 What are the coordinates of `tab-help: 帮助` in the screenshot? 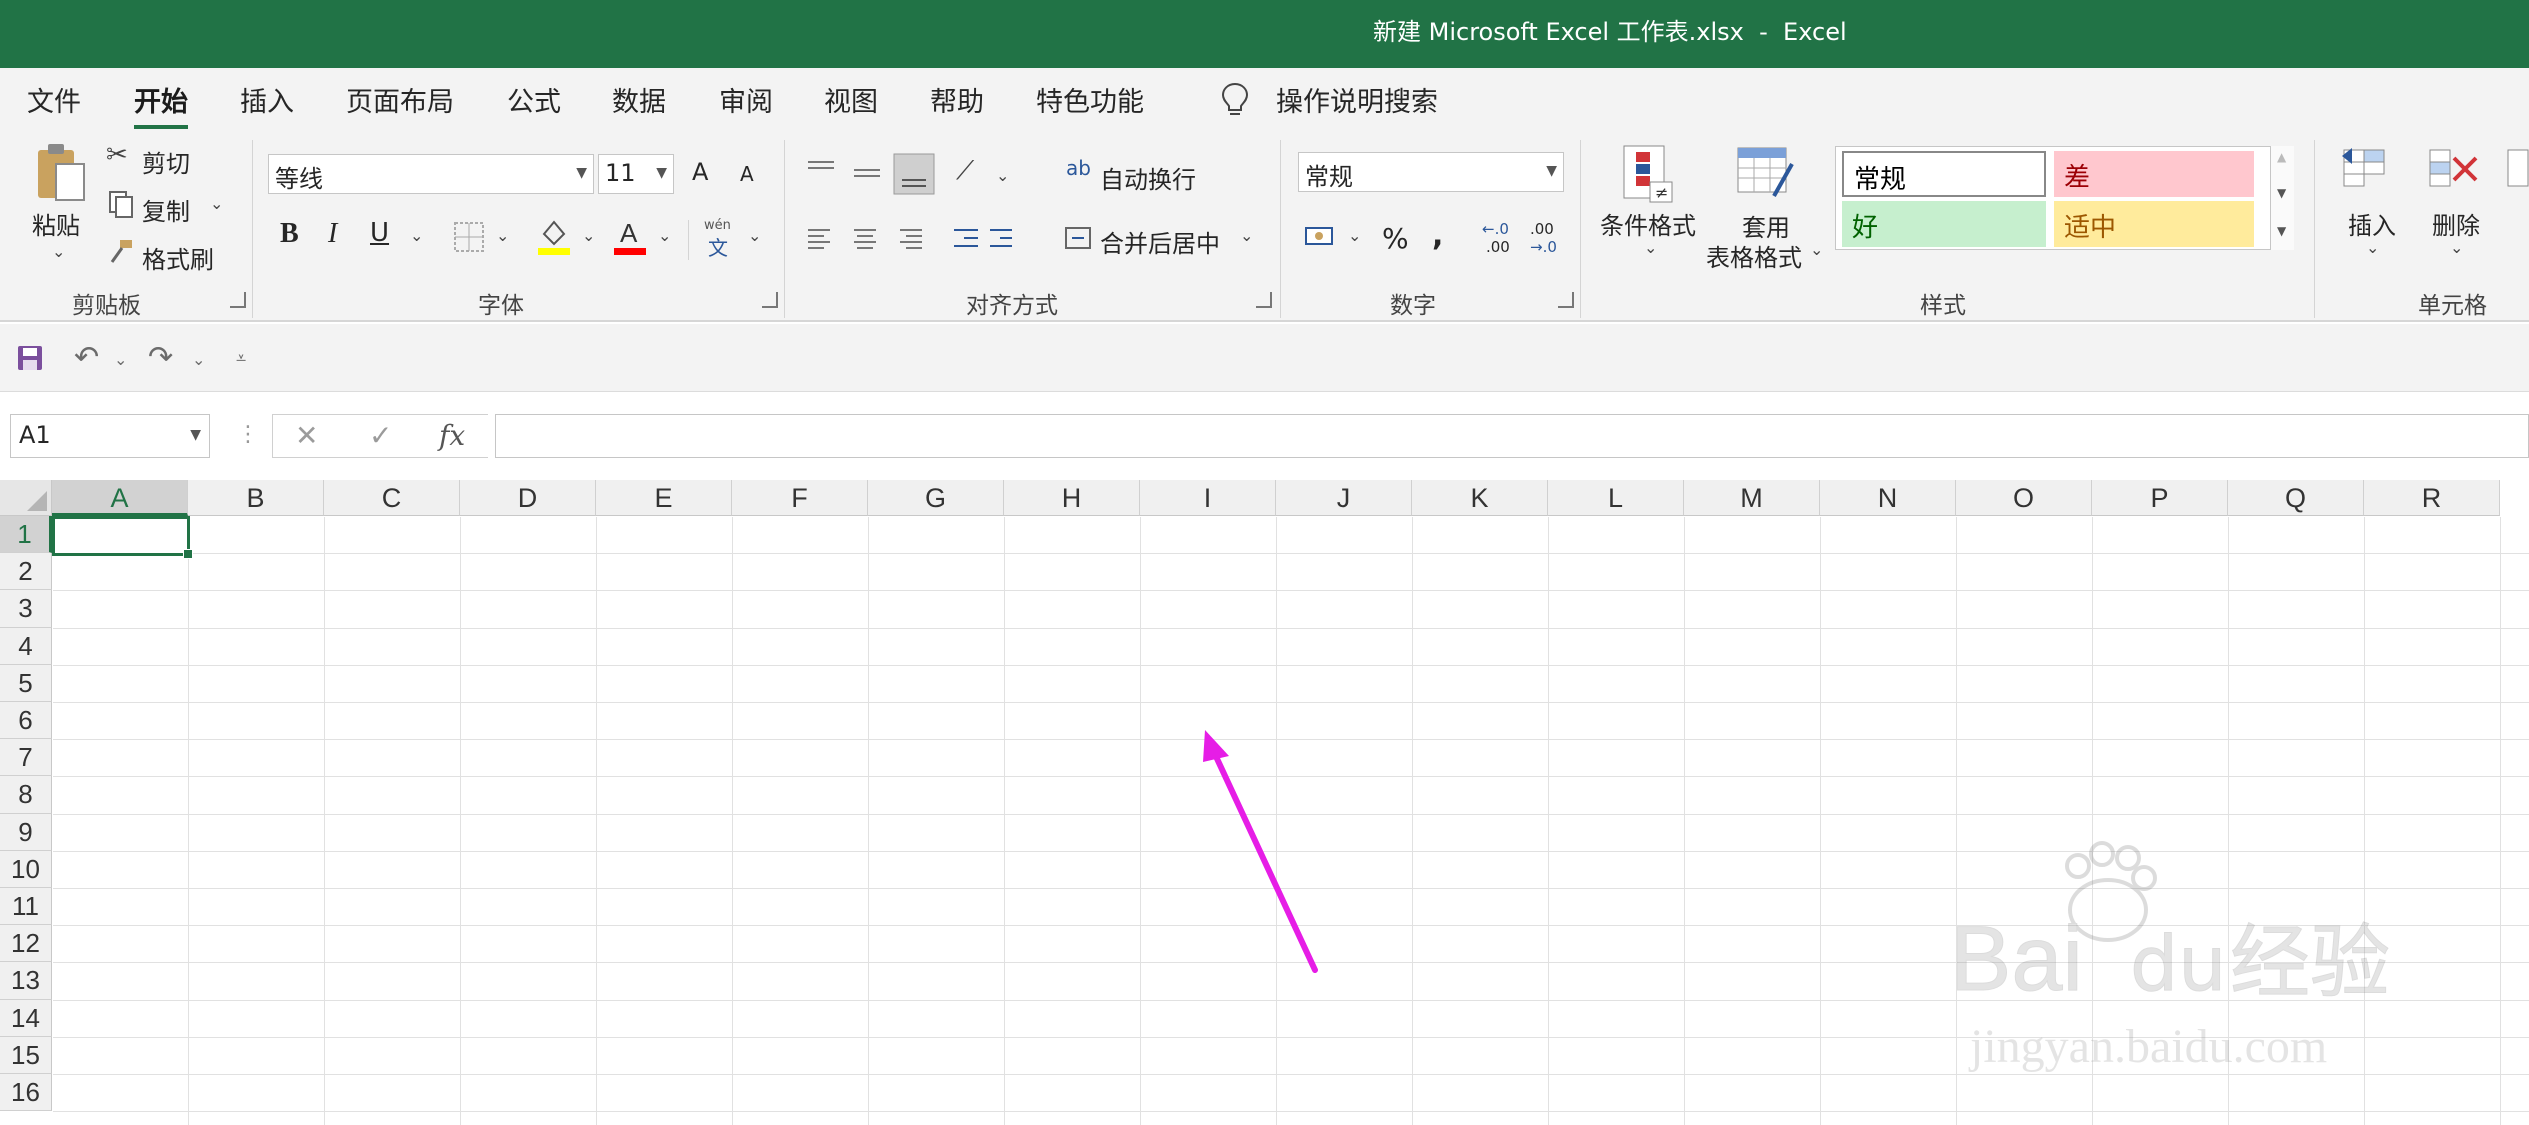 It's located at (957, 99).